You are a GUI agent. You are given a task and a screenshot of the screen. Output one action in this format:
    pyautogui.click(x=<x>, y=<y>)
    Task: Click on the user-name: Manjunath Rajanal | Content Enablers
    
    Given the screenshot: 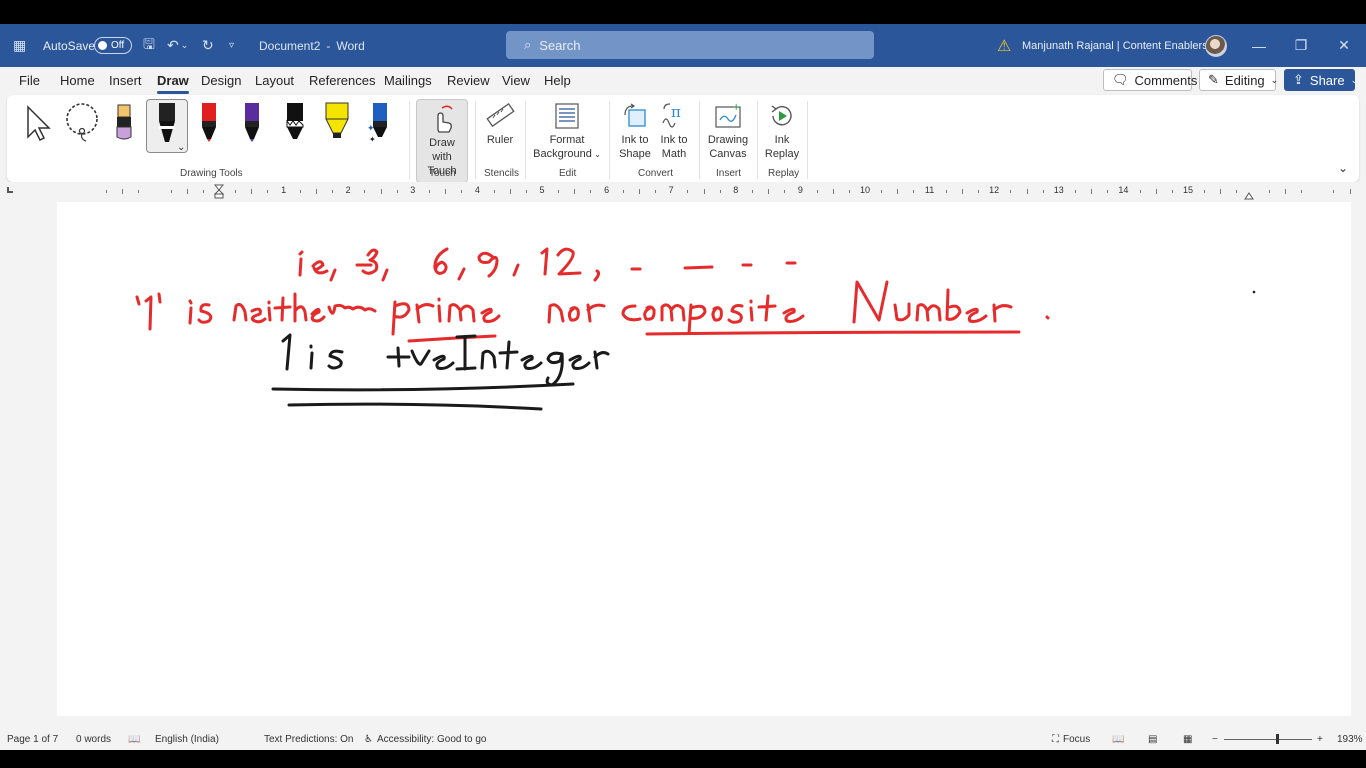 What is the action you would take?
    pyautogui.click(x=1115, y=45)
    